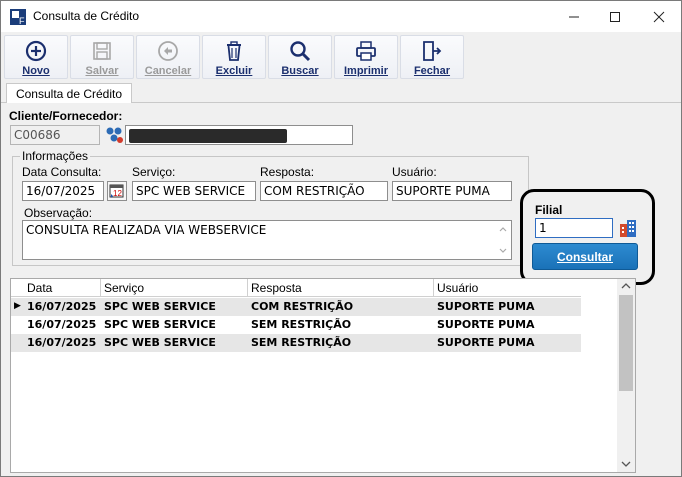  What do you see at coordinates (102, 51) in the screenshot?
I see `save-disk-icon` at bounding box center [102, 51].